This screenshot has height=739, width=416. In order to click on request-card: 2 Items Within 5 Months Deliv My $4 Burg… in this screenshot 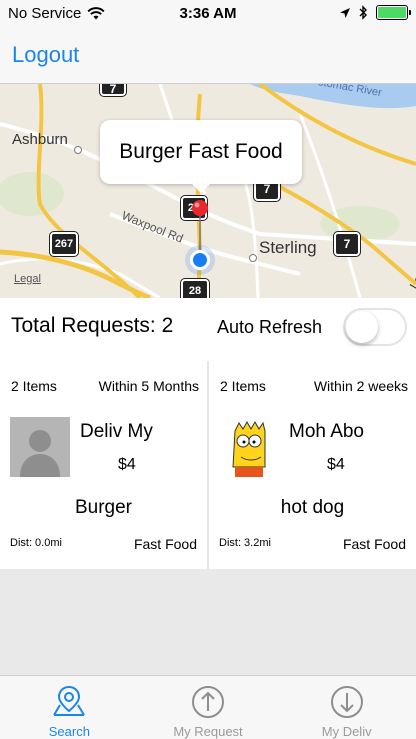, I will do `click(103, 465)`.